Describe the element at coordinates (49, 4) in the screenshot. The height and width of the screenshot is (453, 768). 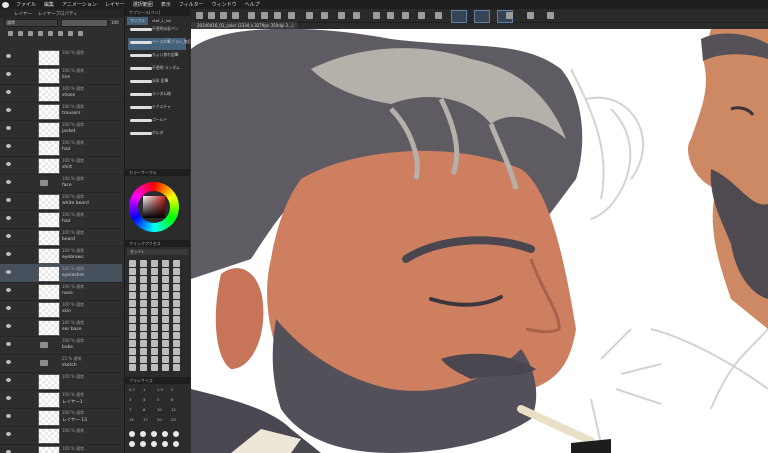
I see `menu-item: 編集` at that location.